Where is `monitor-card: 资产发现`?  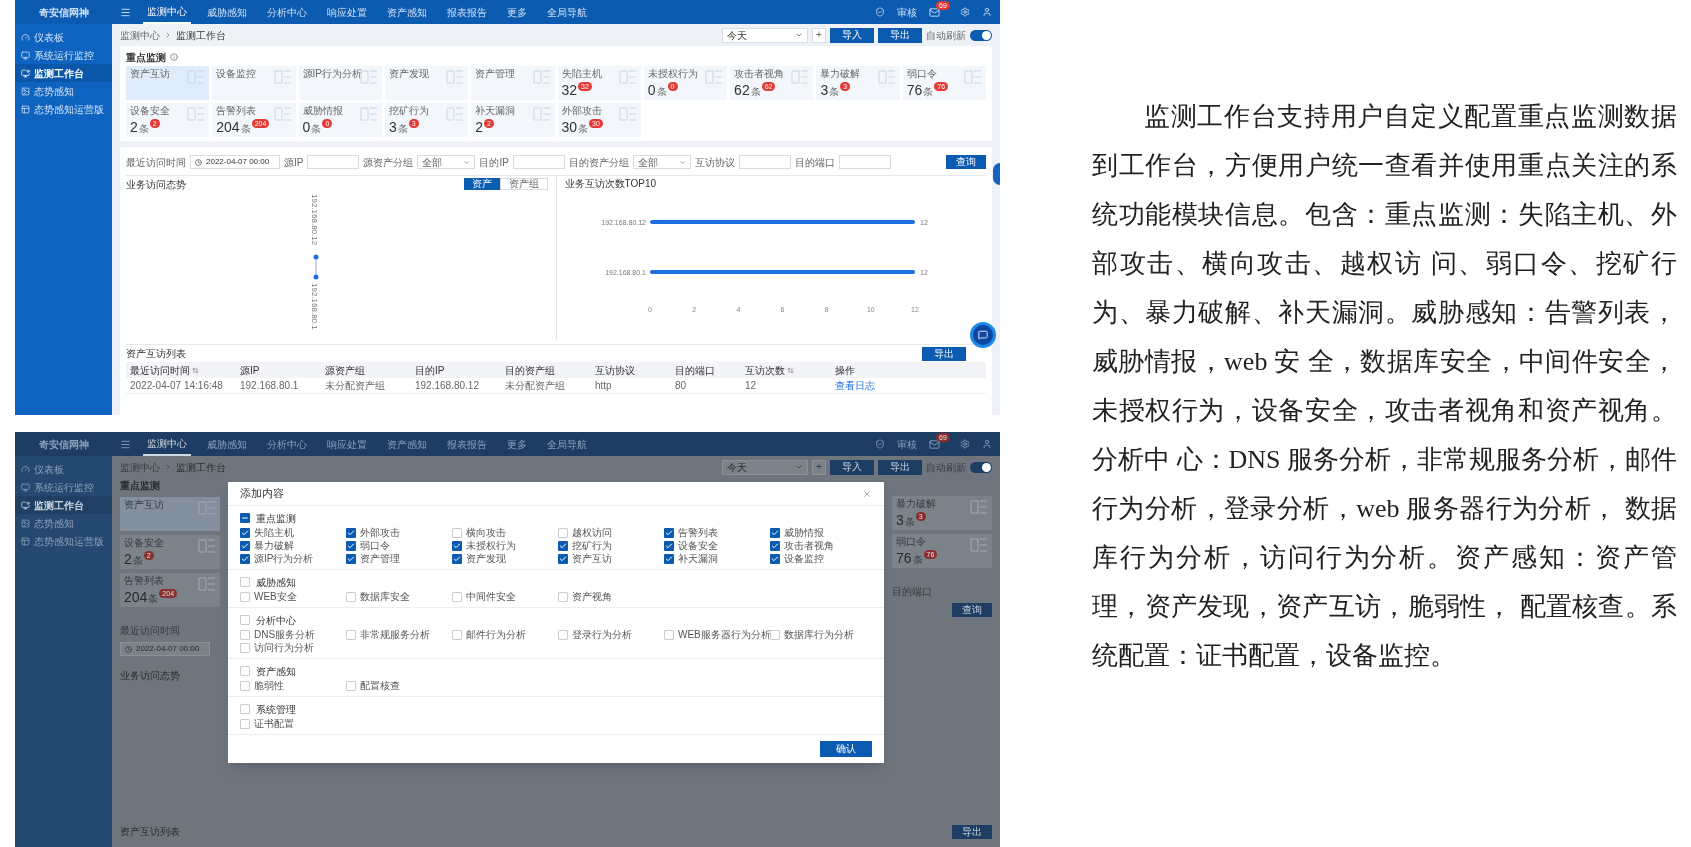 monitor-card: 资产发现 is located at coordinates (426, 83).